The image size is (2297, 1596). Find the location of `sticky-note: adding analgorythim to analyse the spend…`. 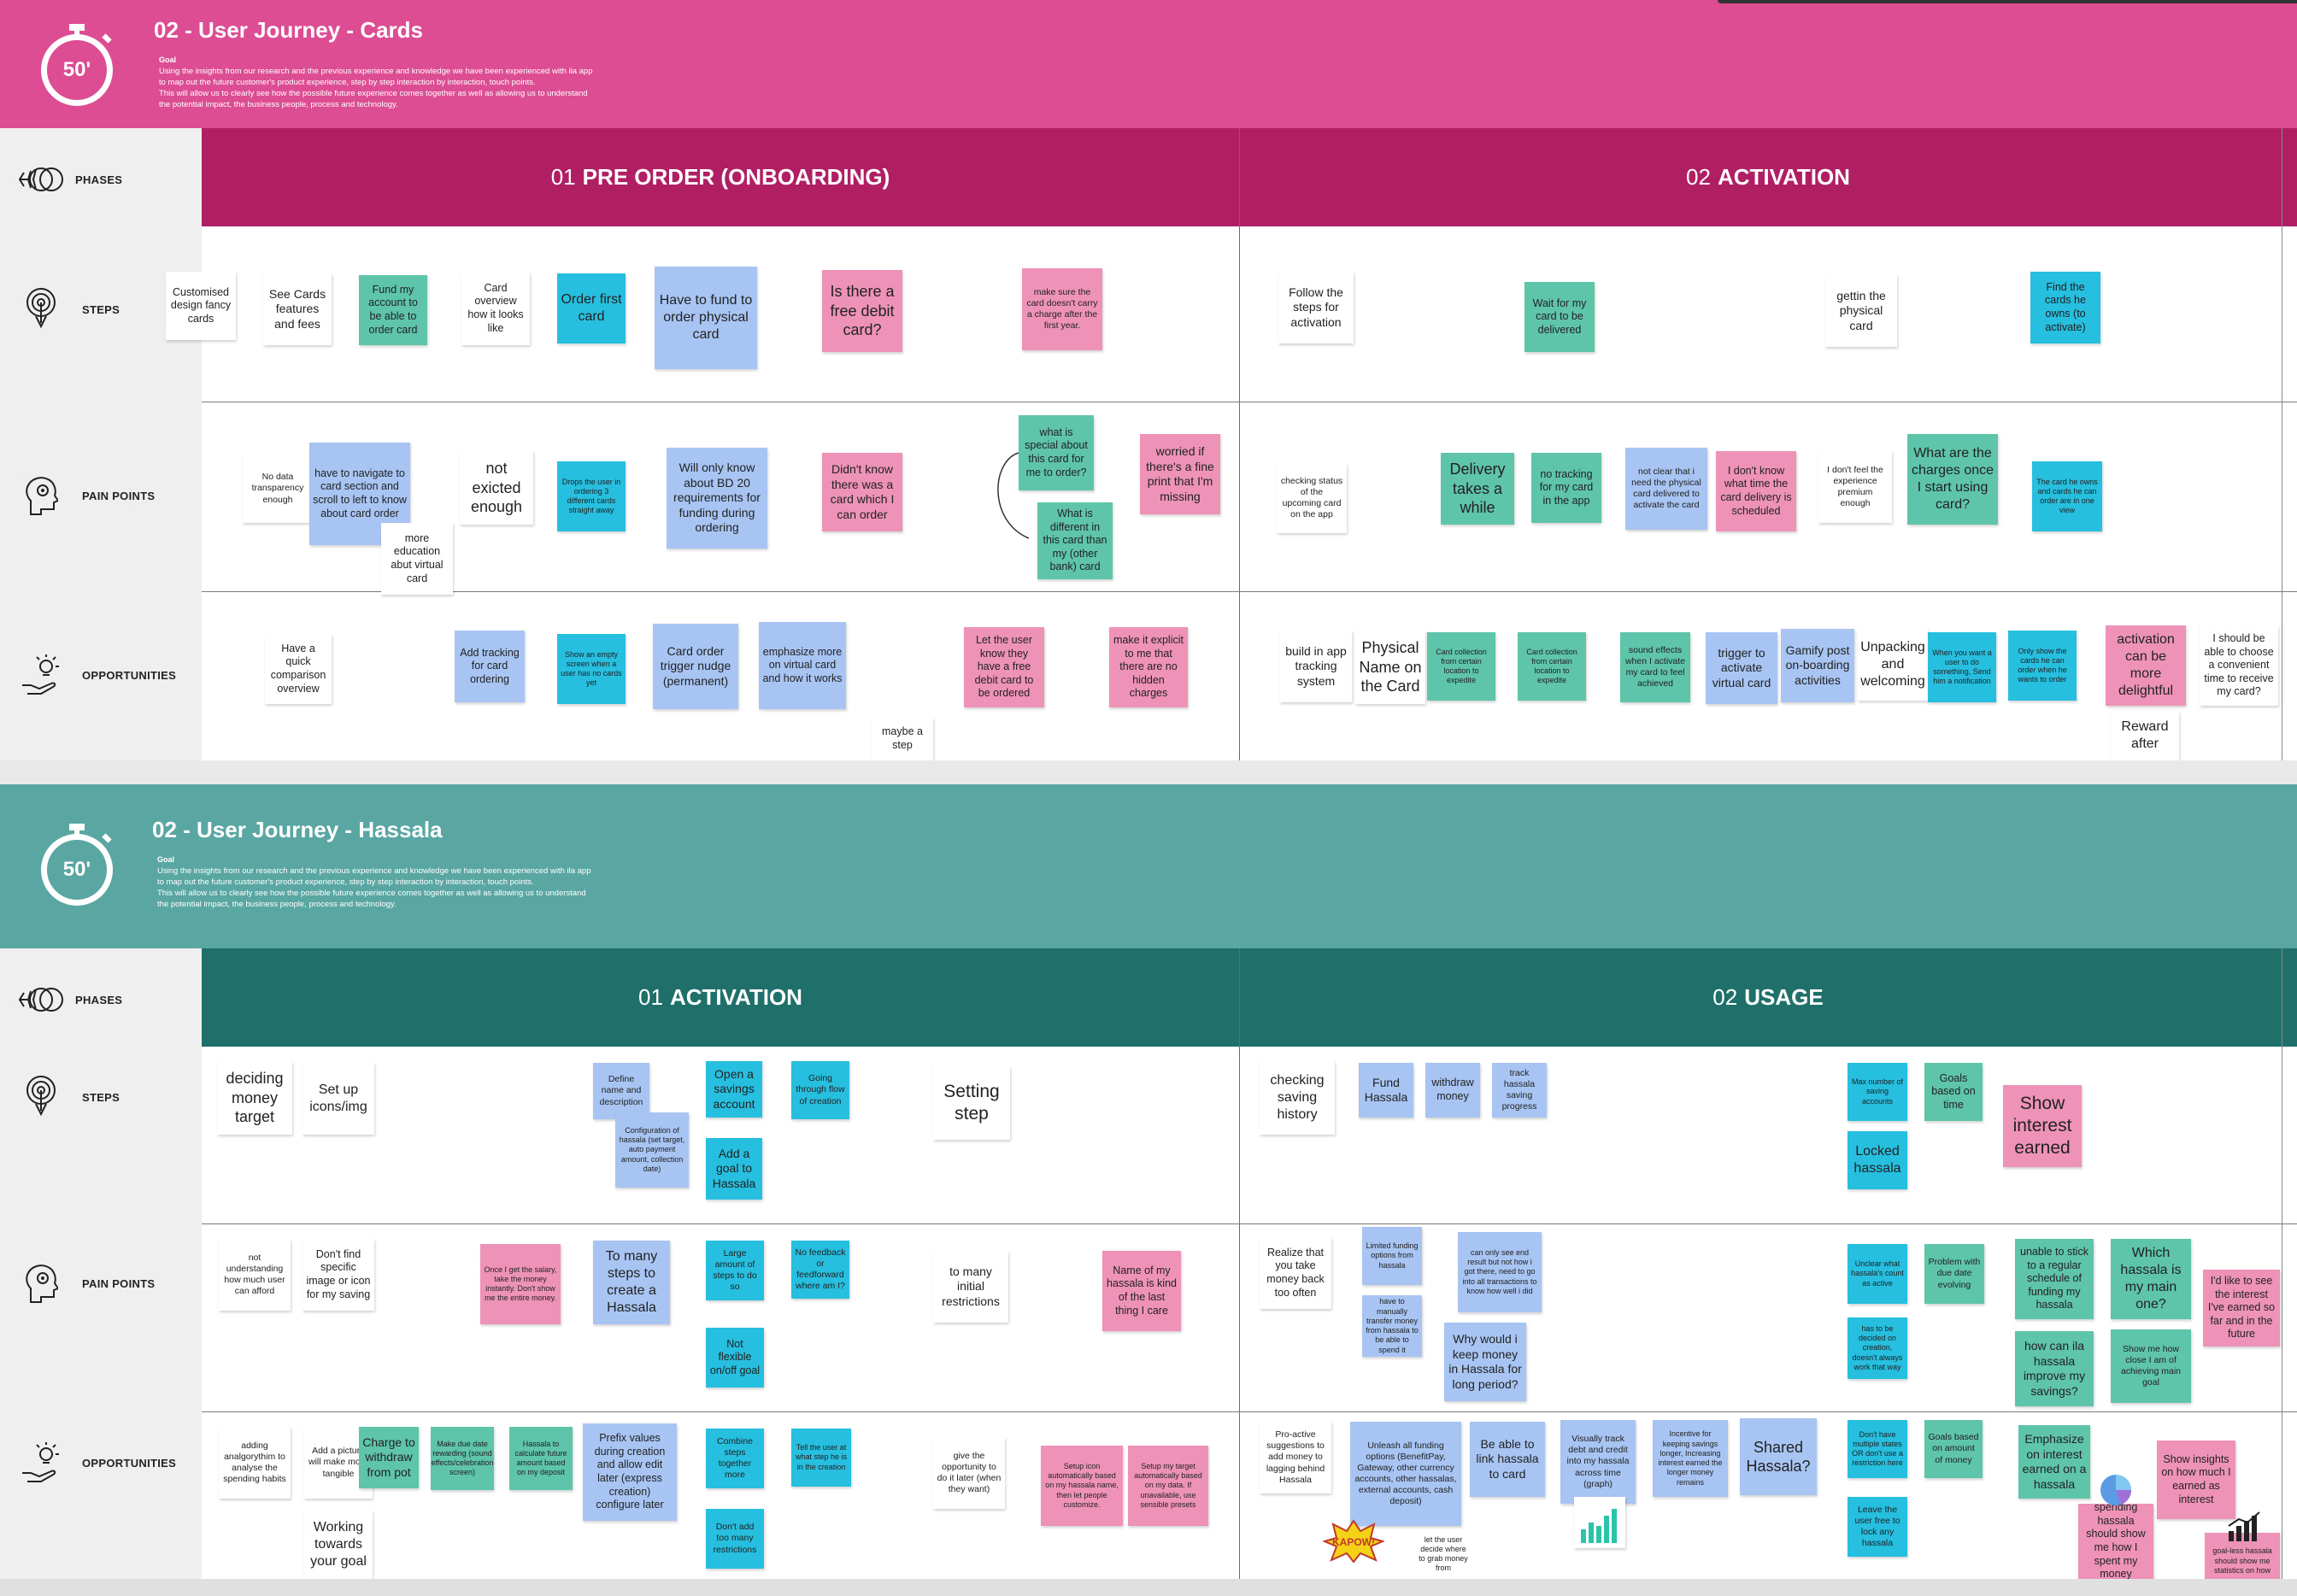

sticky-note: adding analgorythim to analyse the spend… is located at coordinates (255, 1463).